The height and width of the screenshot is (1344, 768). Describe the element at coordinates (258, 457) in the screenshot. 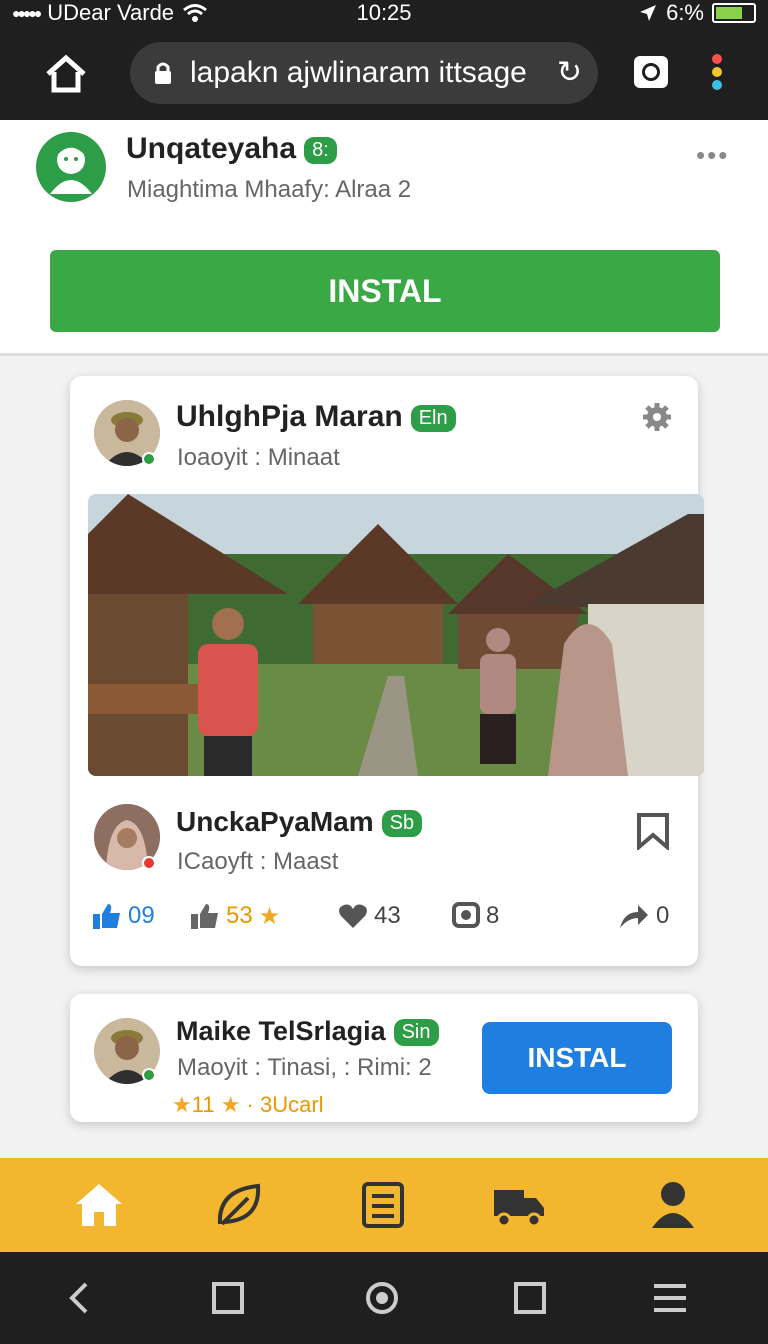

I see `author-meta: Ioaoyit : Minaat` at that location.